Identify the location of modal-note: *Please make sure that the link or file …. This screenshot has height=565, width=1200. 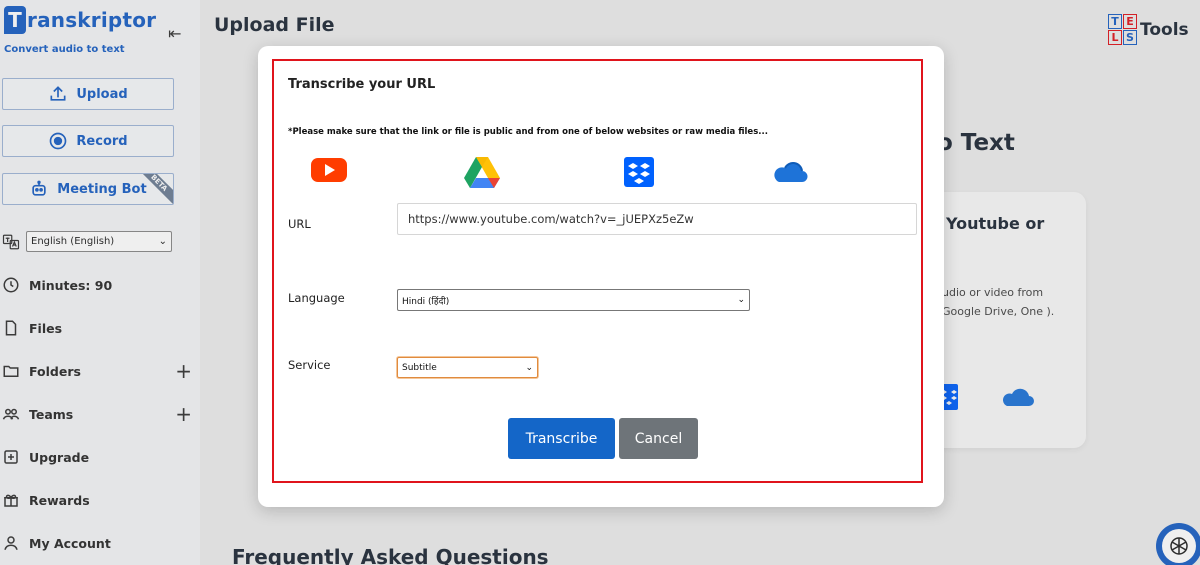
(528, 132).